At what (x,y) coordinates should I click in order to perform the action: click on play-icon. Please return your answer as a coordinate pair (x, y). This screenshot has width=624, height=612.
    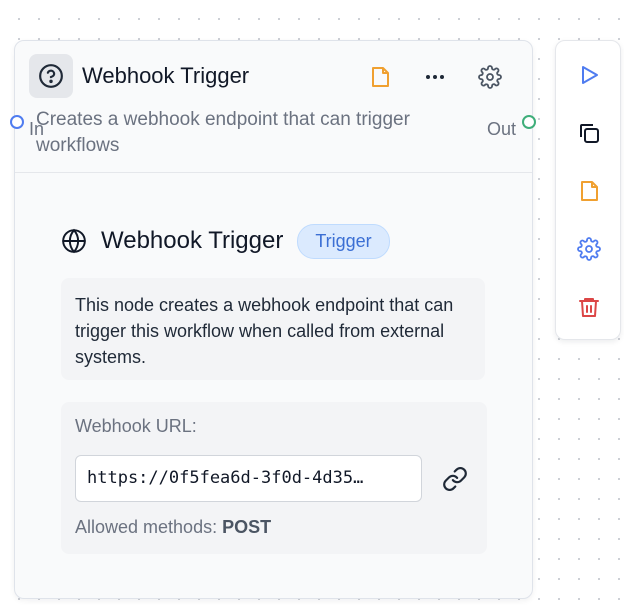
    Looking at the image, I should click on (590, 75).